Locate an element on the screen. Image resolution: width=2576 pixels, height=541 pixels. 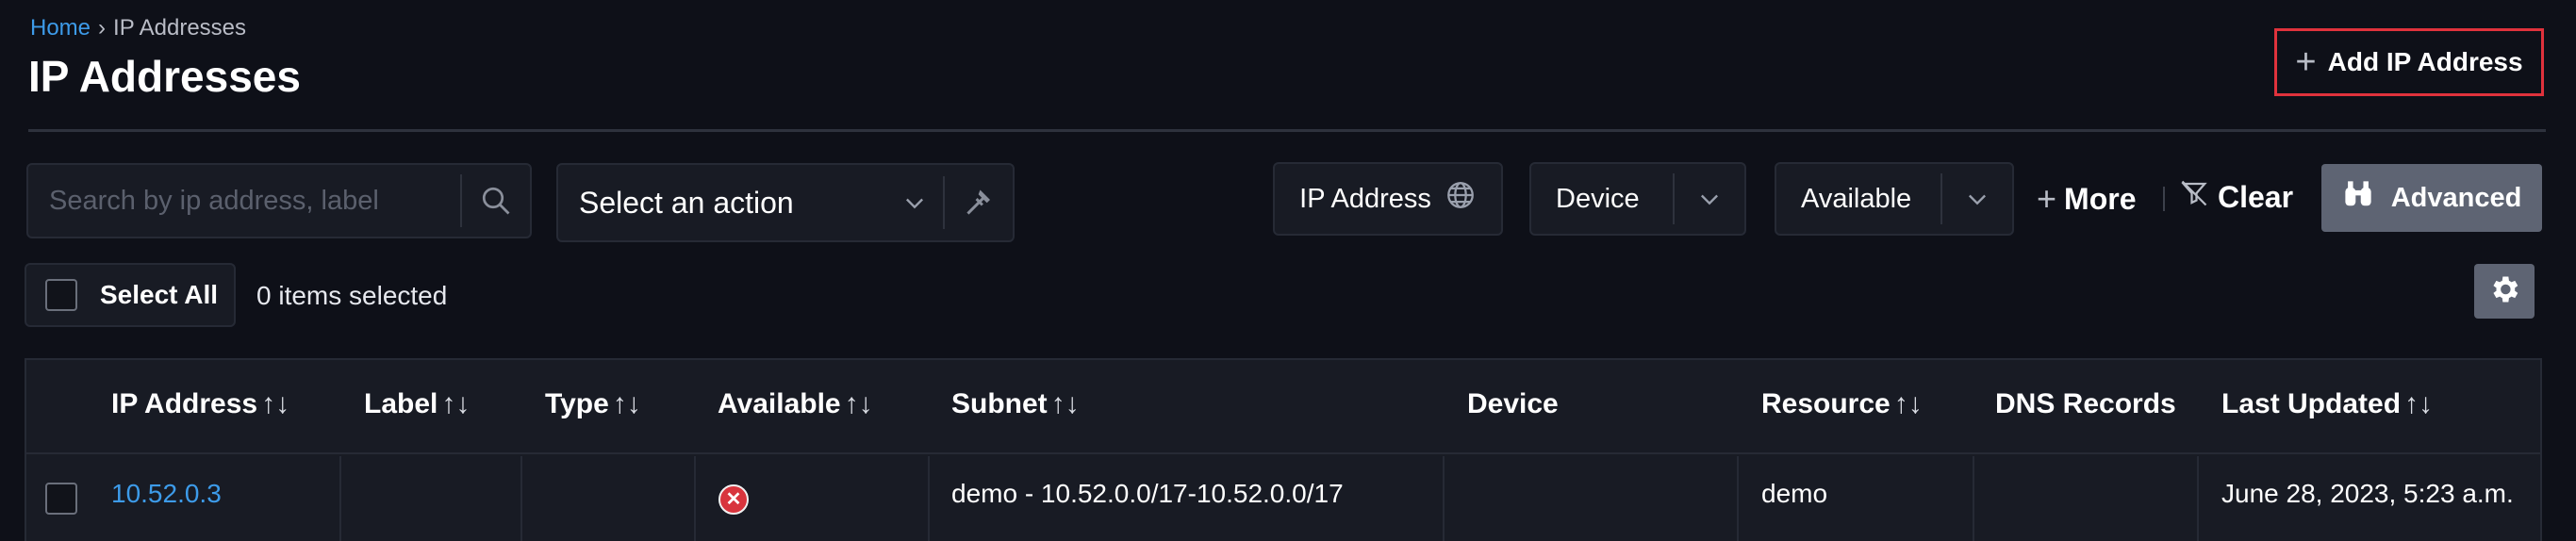
column-header-type: Type ↑↓ is located at coordinates (593, 404).